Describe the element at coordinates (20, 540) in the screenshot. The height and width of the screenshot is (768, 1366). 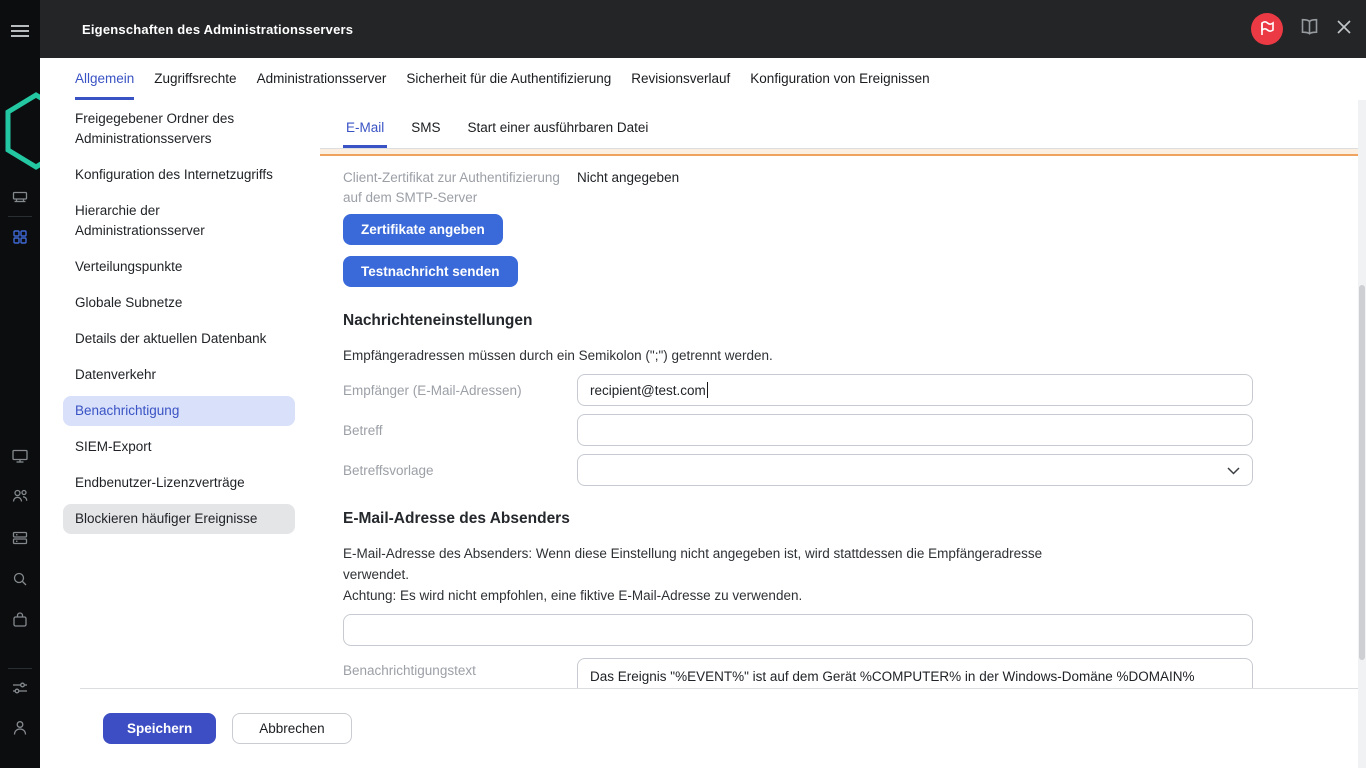
I see `server-stack-icon` at that location.